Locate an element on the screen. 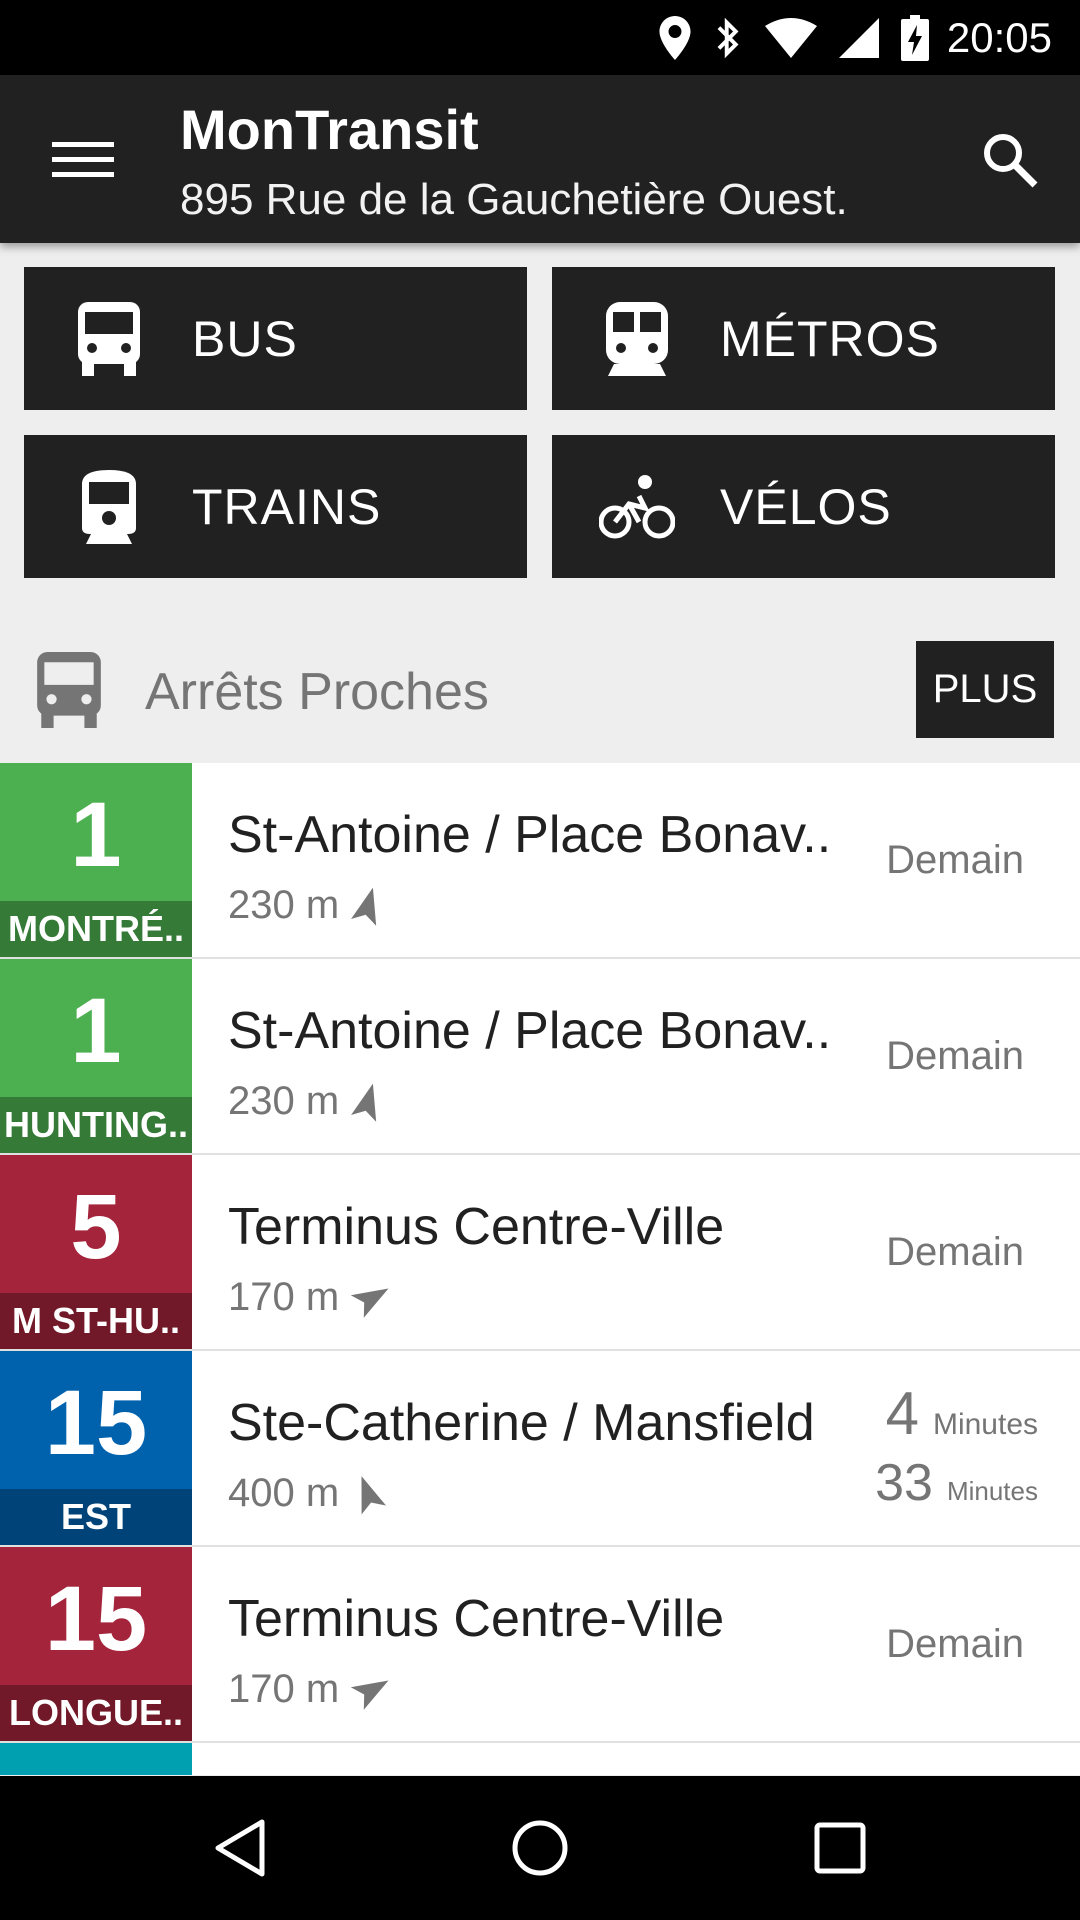  route-direction: EST is located at coordinates (96, 1517).